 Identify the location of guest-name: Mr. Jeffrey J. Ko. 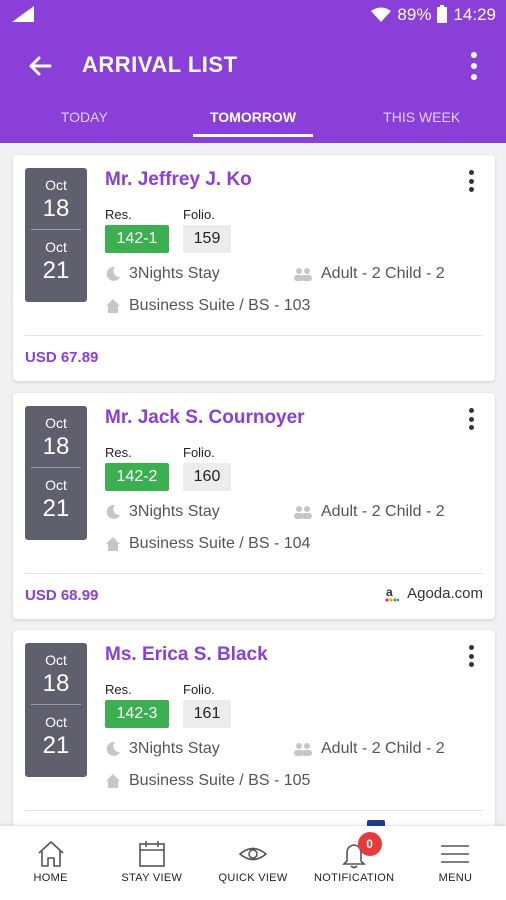
(178, 180).